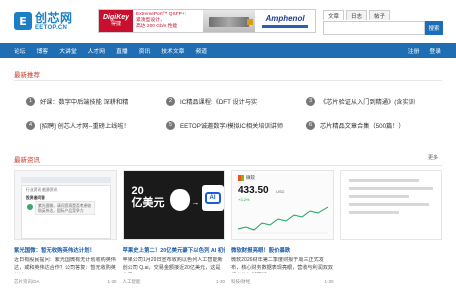 This screenshot has height=300, width=456. What do you see at coordinates (115, 24) in the screenshot?
I see `ad-brand-sub: 得捷` at bounding box center [115, 24].